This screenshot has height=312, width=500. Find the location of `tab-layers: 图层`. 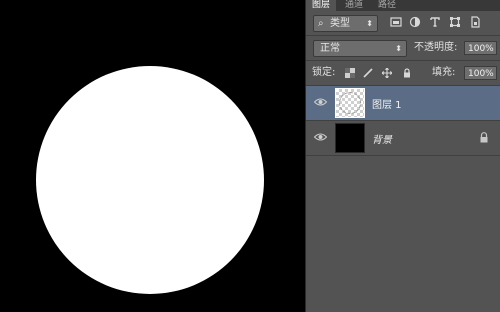

tab-layers: 图层 is located at coordinates (321, 5).